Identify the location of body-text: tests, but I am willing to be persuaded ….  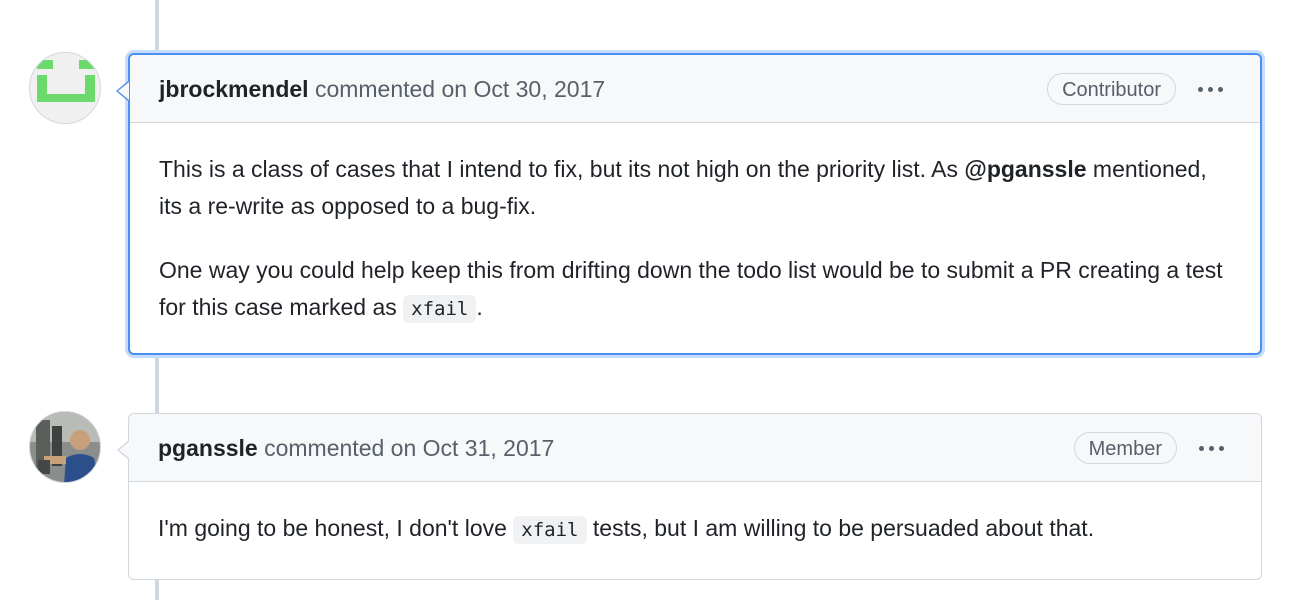
(840, 528).